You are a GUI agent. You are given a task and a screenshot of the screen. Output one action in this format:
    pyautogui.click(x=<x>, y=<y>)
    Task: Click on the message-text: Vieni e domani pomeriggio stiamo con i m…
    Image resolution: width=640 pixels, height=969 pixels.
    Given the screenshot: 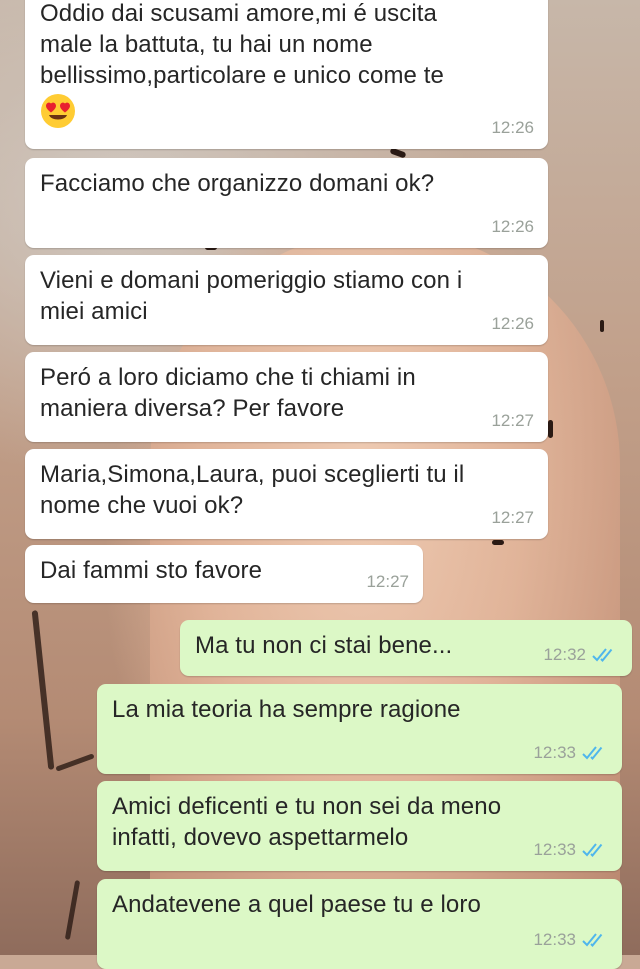 What is the action you would take?
    pyautogui.click(x=251, y=296)
    